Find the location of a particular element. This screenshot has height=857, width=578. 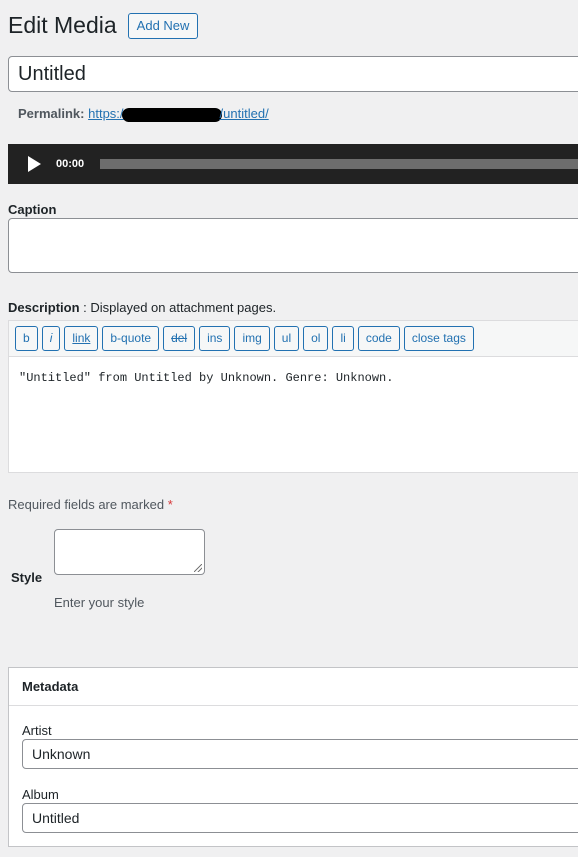

audio-player: 00:00 is located at coordinates (293, 164).